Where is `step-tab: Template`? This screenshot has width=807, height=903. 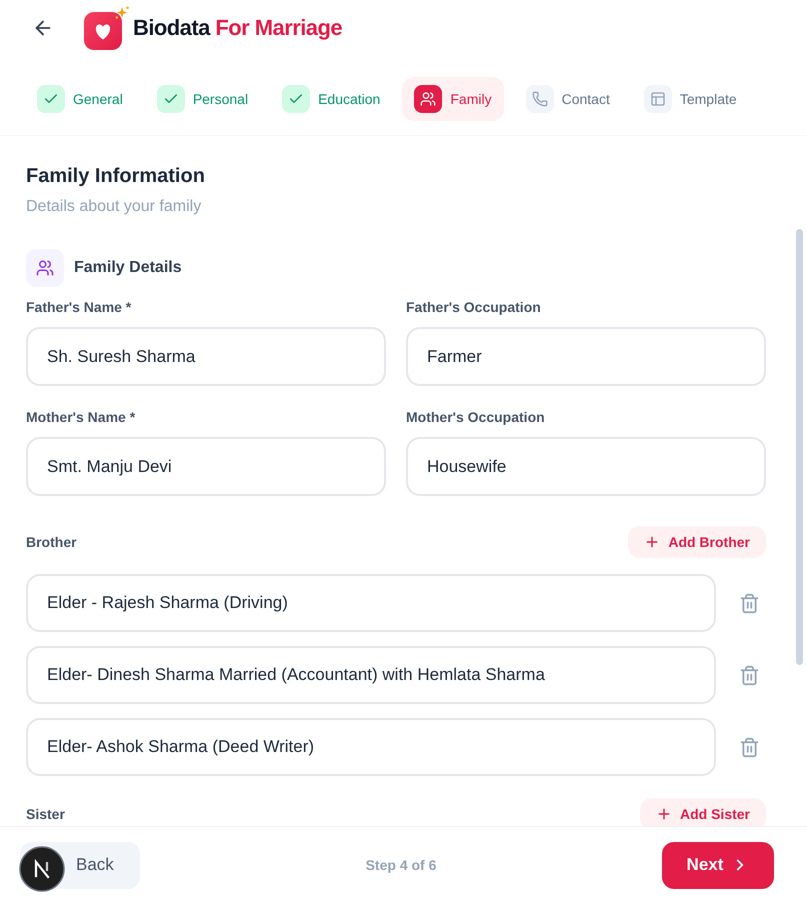 step-tab: Template is located at coordinates (690, 99).